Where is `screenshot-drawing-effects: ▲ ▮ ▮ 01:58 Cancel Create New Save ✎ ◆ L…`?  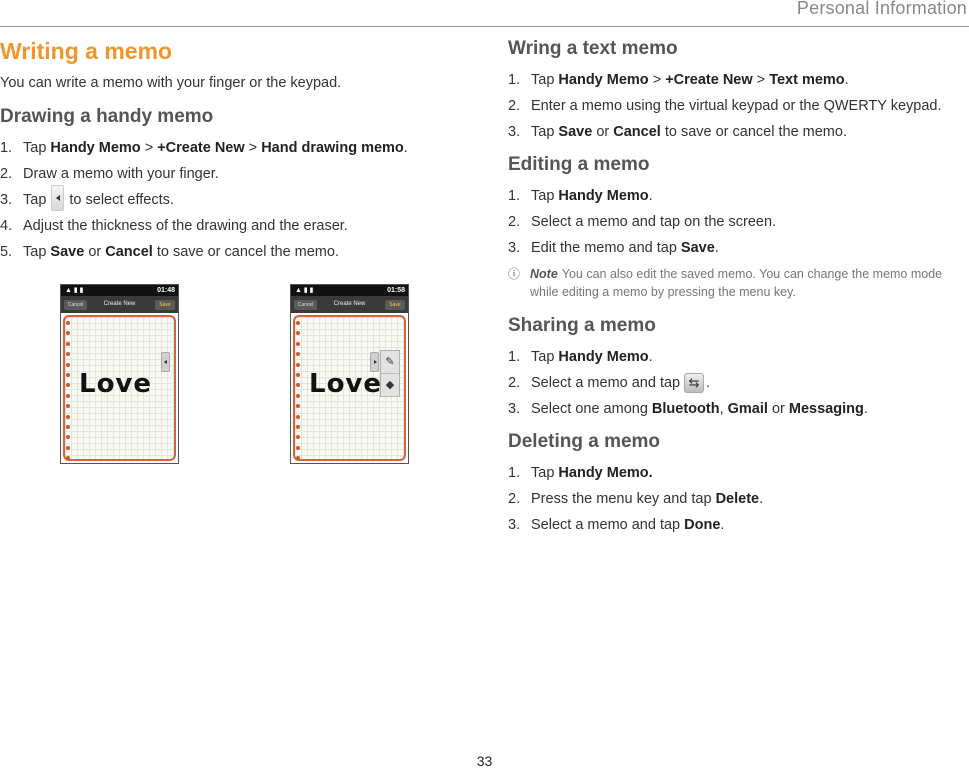 screenshot-drawing-effects: ▲ ▮ ▮ 01:58 Cancel Create New Save ✎ ◆ L… is located at coordinates (349, 374).